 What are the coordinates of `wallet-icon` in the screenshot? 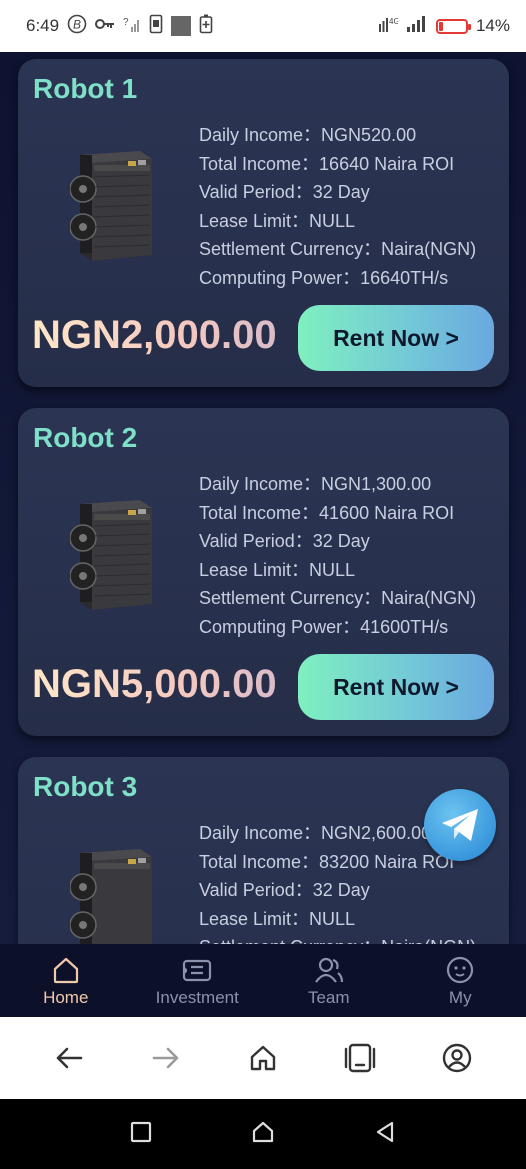 It's located at (197, 970).